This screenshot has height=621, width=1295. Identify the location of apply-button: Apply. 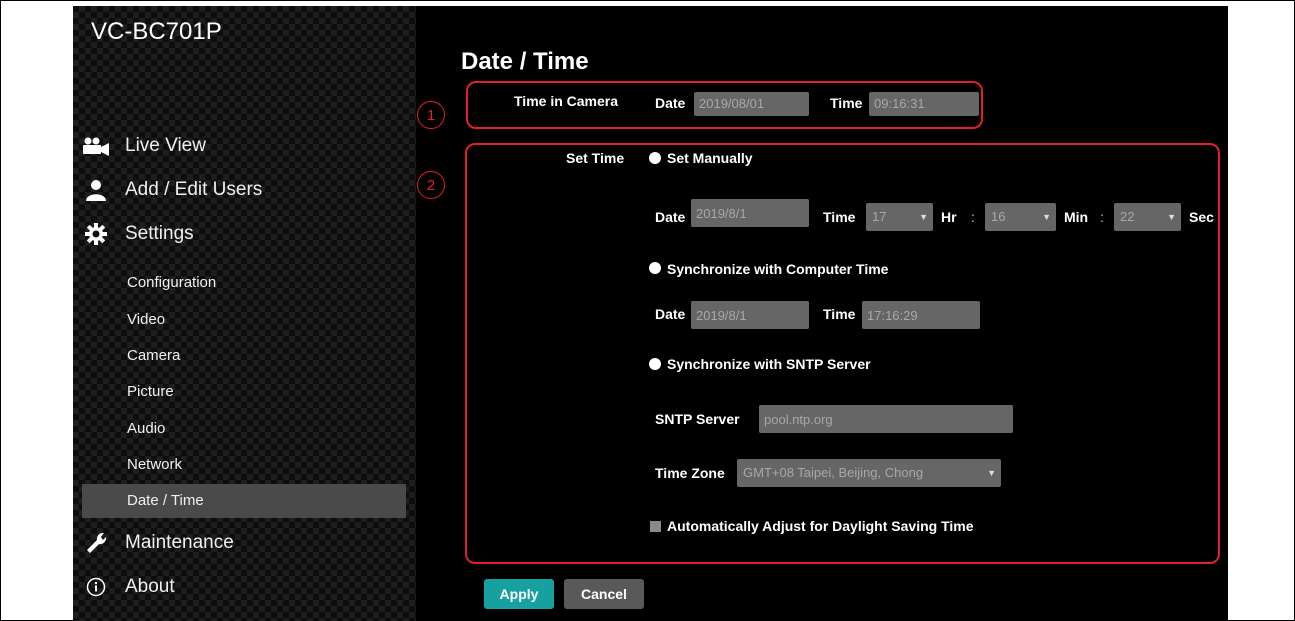
(519, 594).